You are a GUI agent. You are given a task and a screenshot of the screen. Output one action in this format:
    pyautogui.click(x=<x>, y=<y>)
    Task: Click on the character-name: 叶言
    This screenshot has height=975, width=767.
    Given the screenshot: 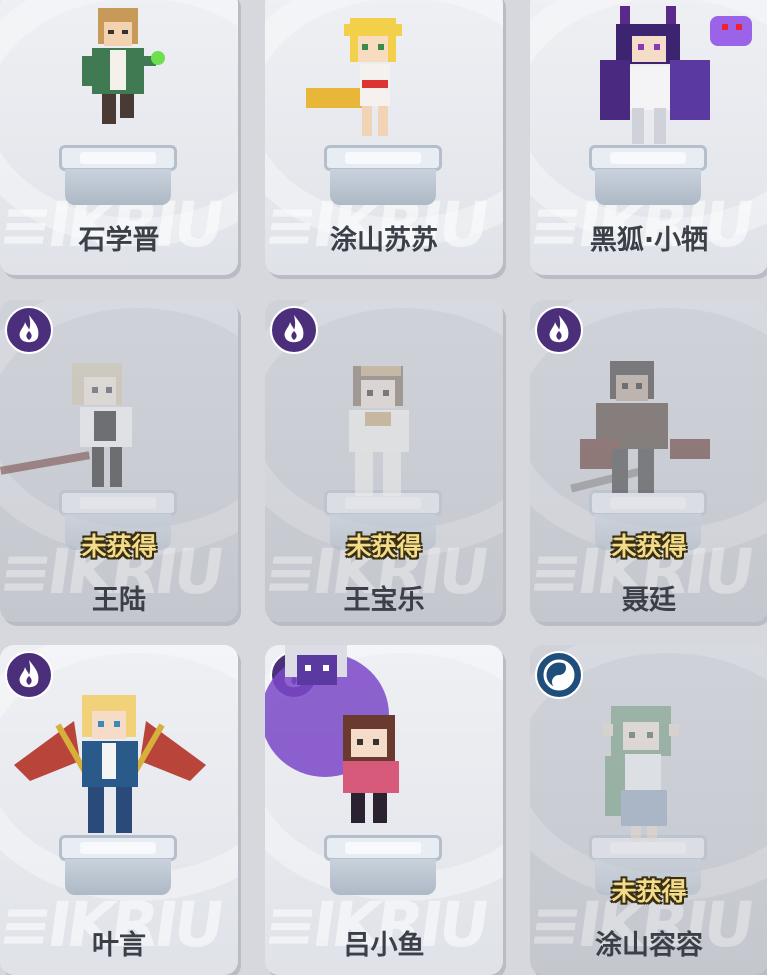 What is the action you would take?
    pyautogui.click(x=119, y=945)
    